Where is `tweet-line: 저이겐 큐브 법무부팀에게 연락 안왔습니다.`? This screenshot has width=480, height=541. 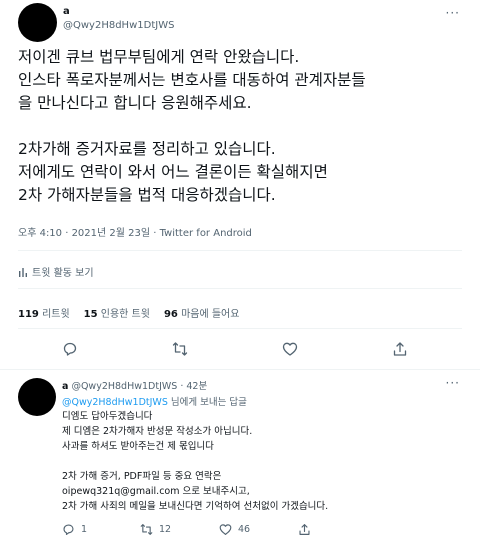 tweet-line: 저이겐 큐브 법무부팀에게 연락 안왔습니다. is located at coordinates (159, 57).